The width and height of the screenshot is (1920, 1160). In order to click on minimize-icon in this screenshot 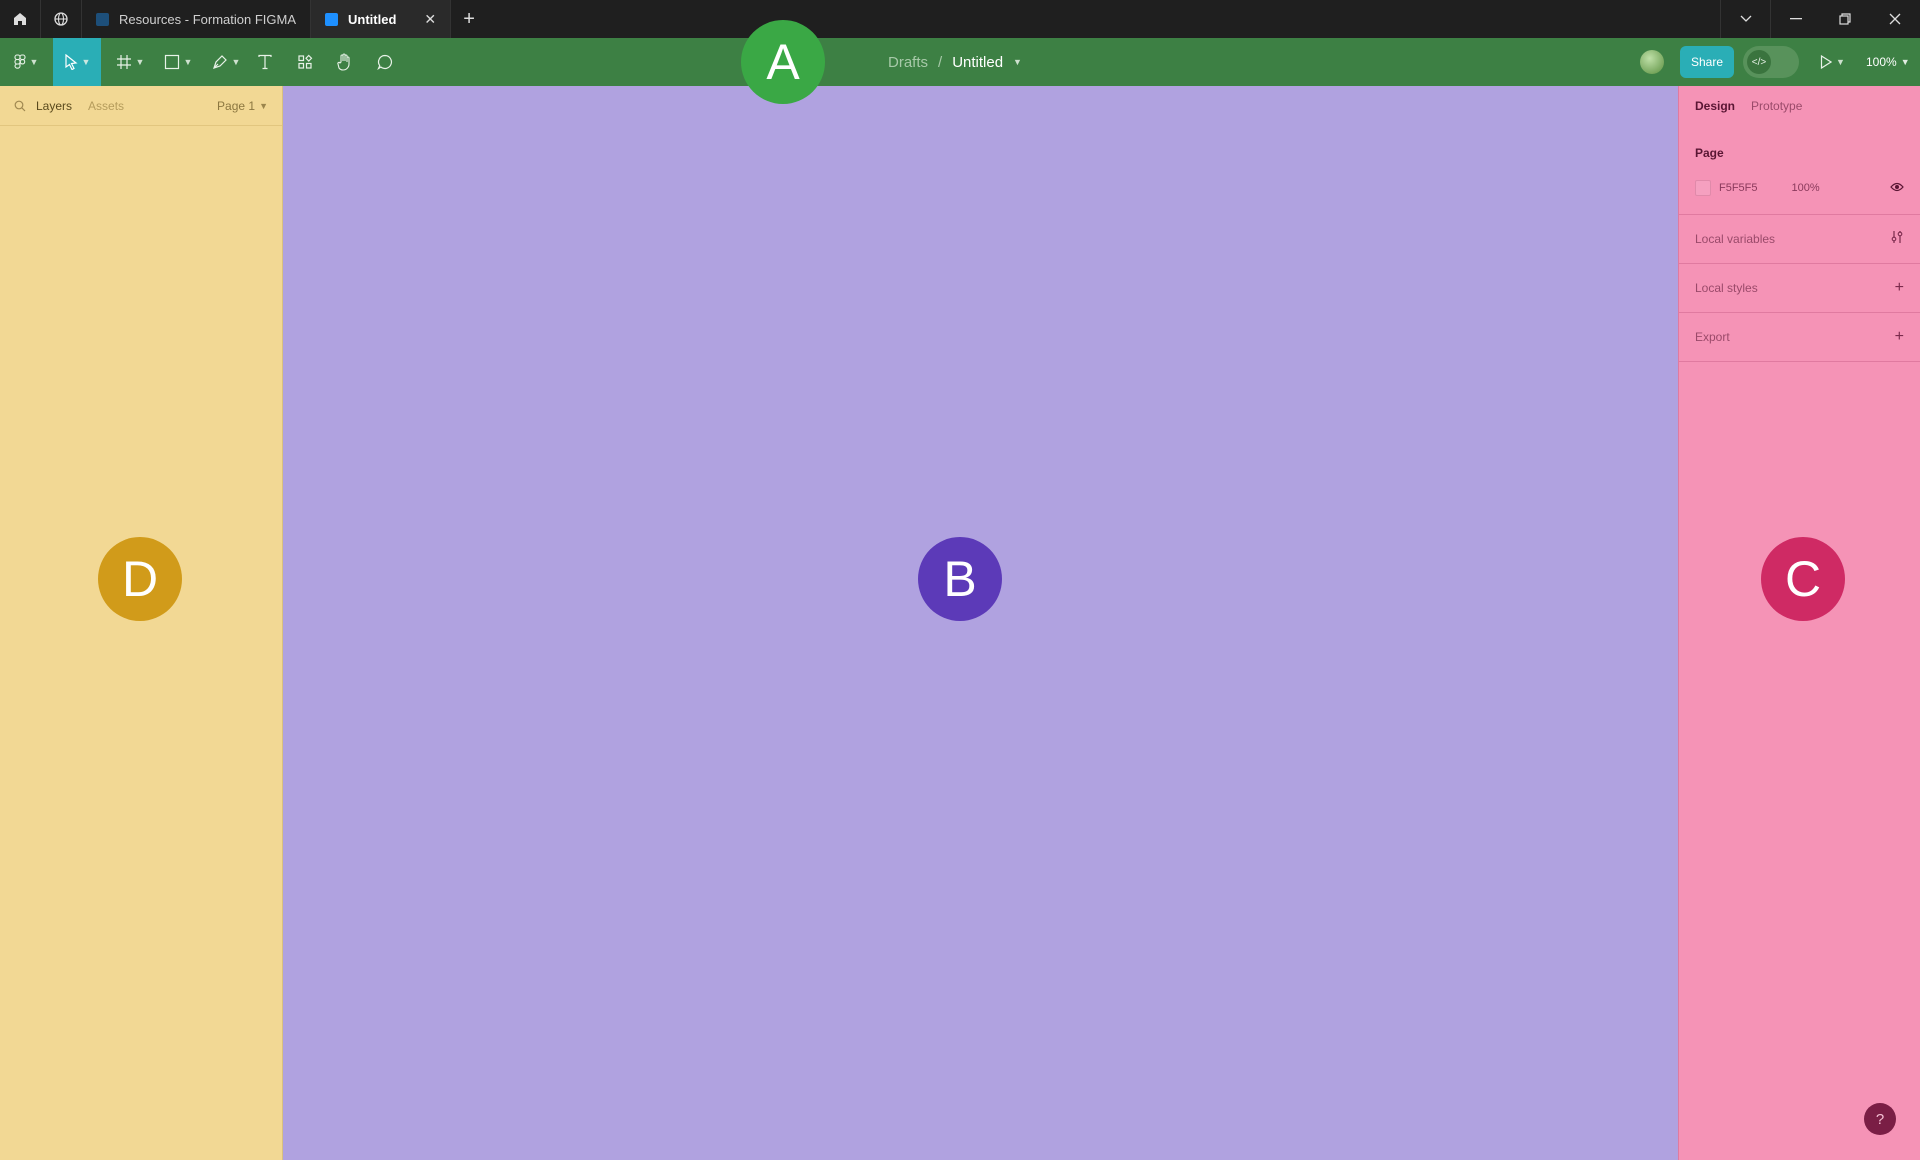, I will do `click(1795, 19)`.